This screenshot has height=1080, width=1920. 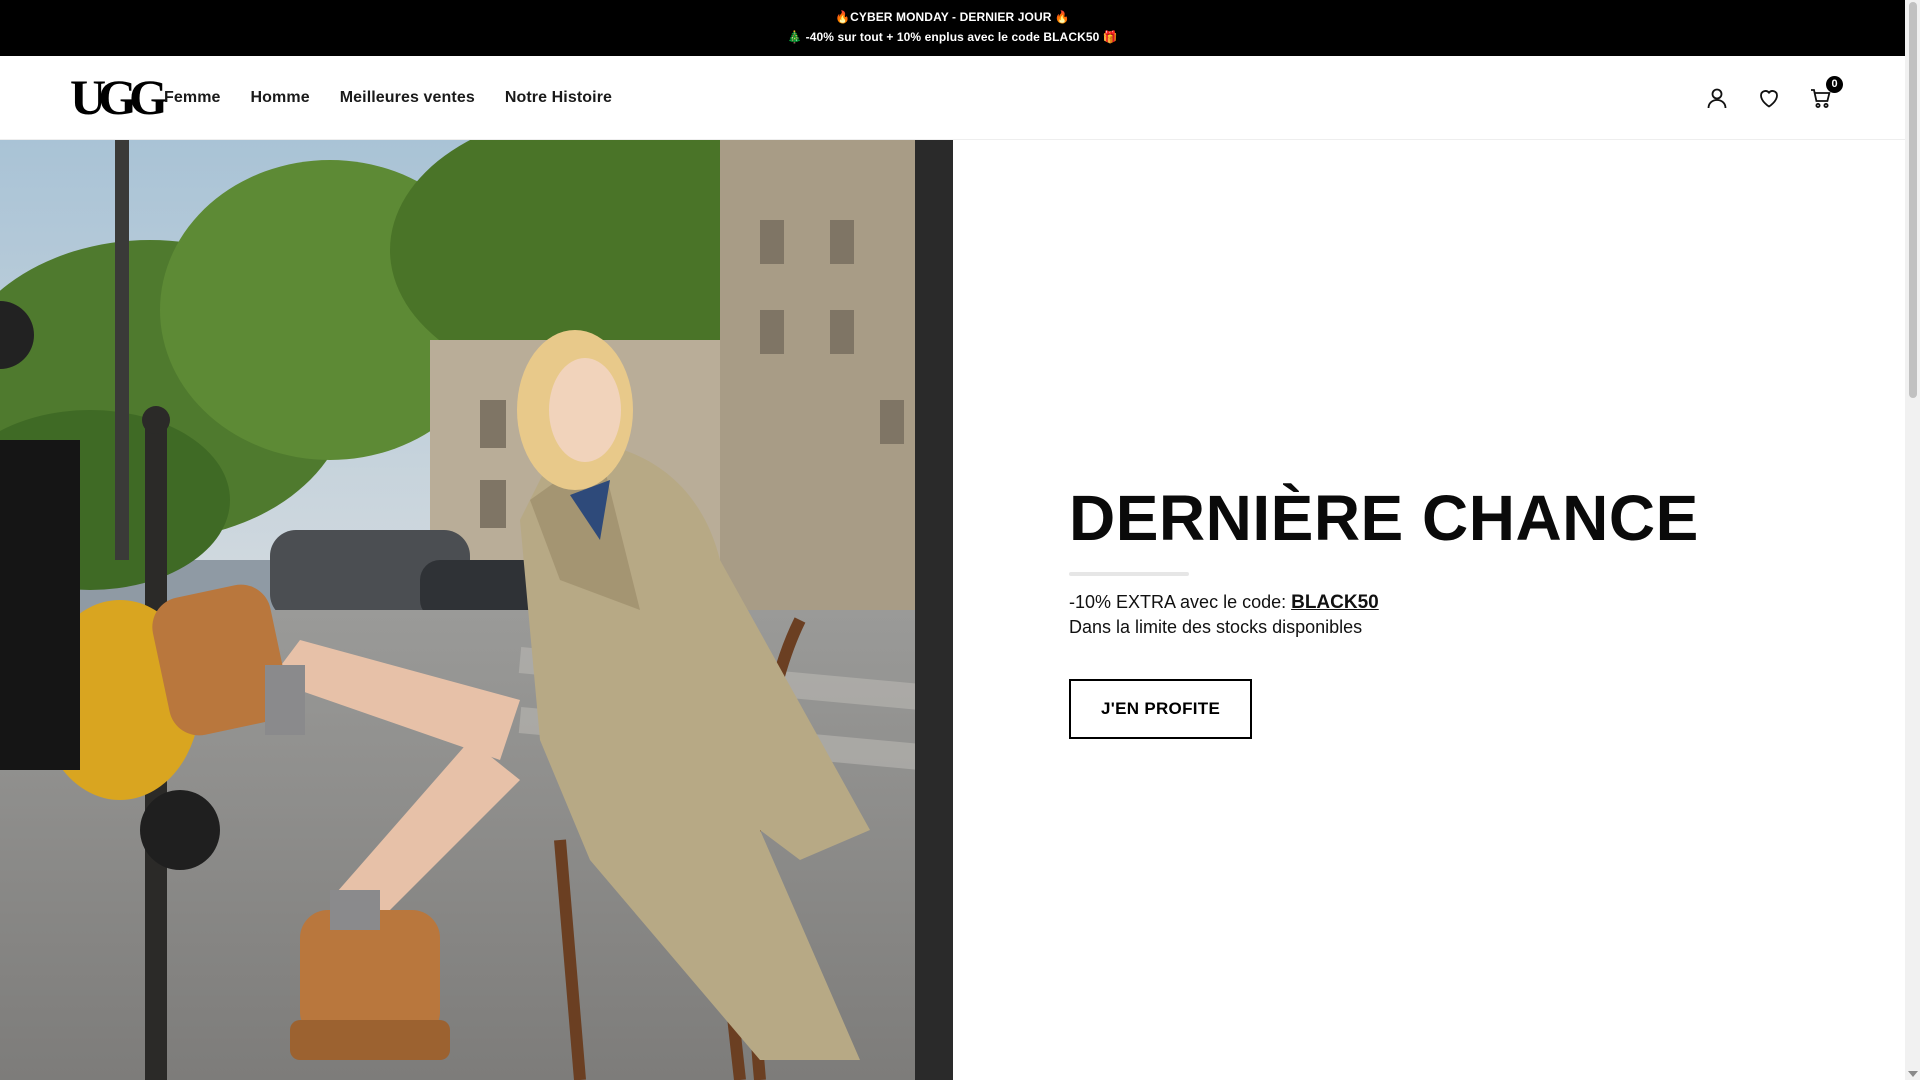 I want to click on nav-item-notre-histoire: Notre Histoire, so click(x=558, y=98).